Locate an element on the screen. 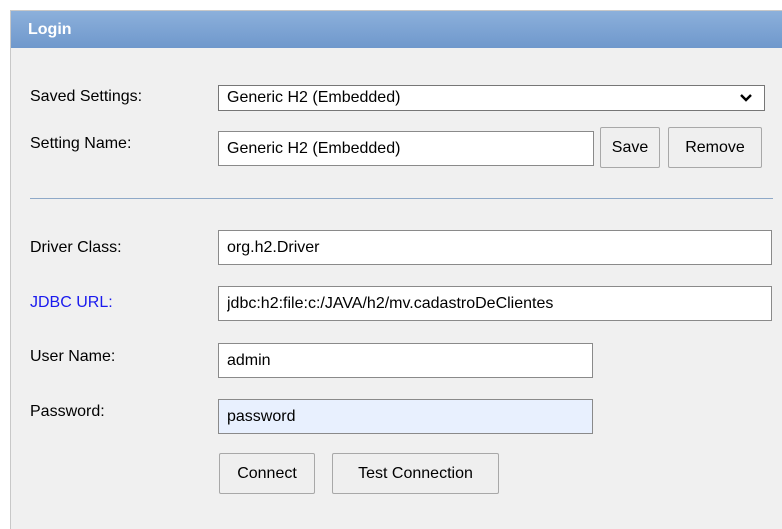 Image resolution: width=782 pixels, height=529 pixels. panel-title: Login is located at coordinates (396, 29).